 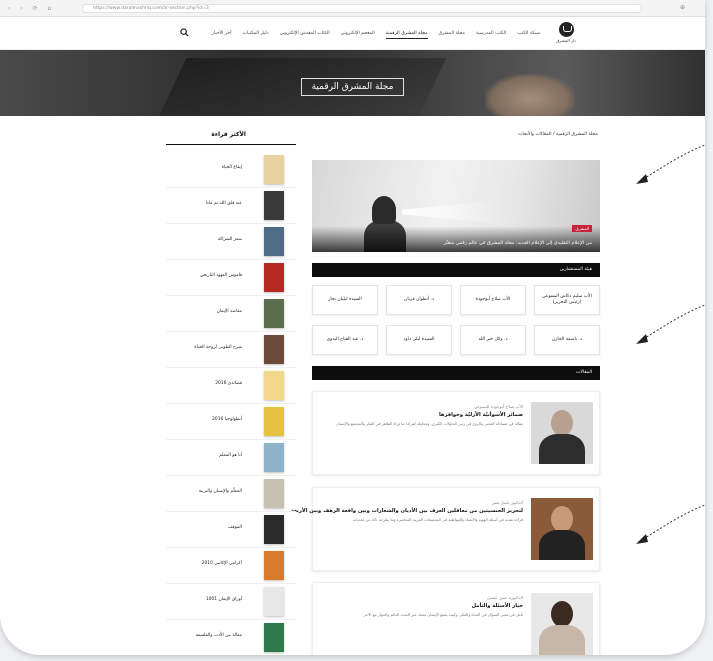 What do you see at coordinates (497, 606) in the screenshot?
I see `article-title: خيار الأسئلة والتأمل` at bounding box center [497, 606].